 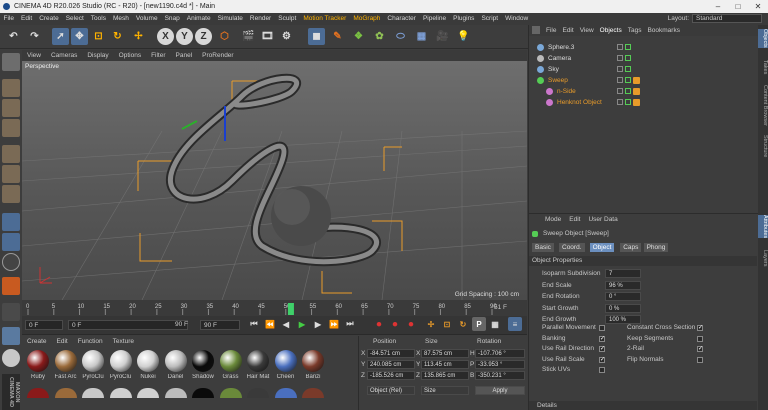 What do you see at coordinates (11, 174) in the screenshot?
I see `edges-mode-button` at bounding box center [11, 174].